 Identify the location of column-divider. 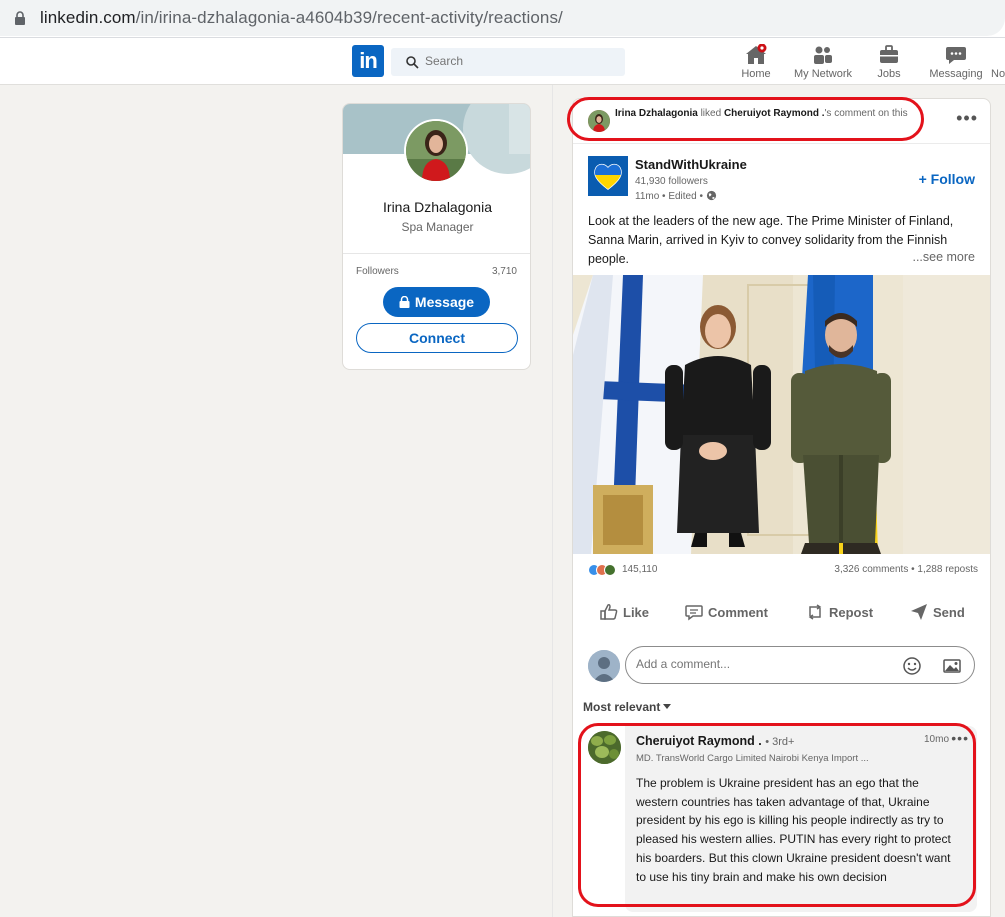
(552, 501).